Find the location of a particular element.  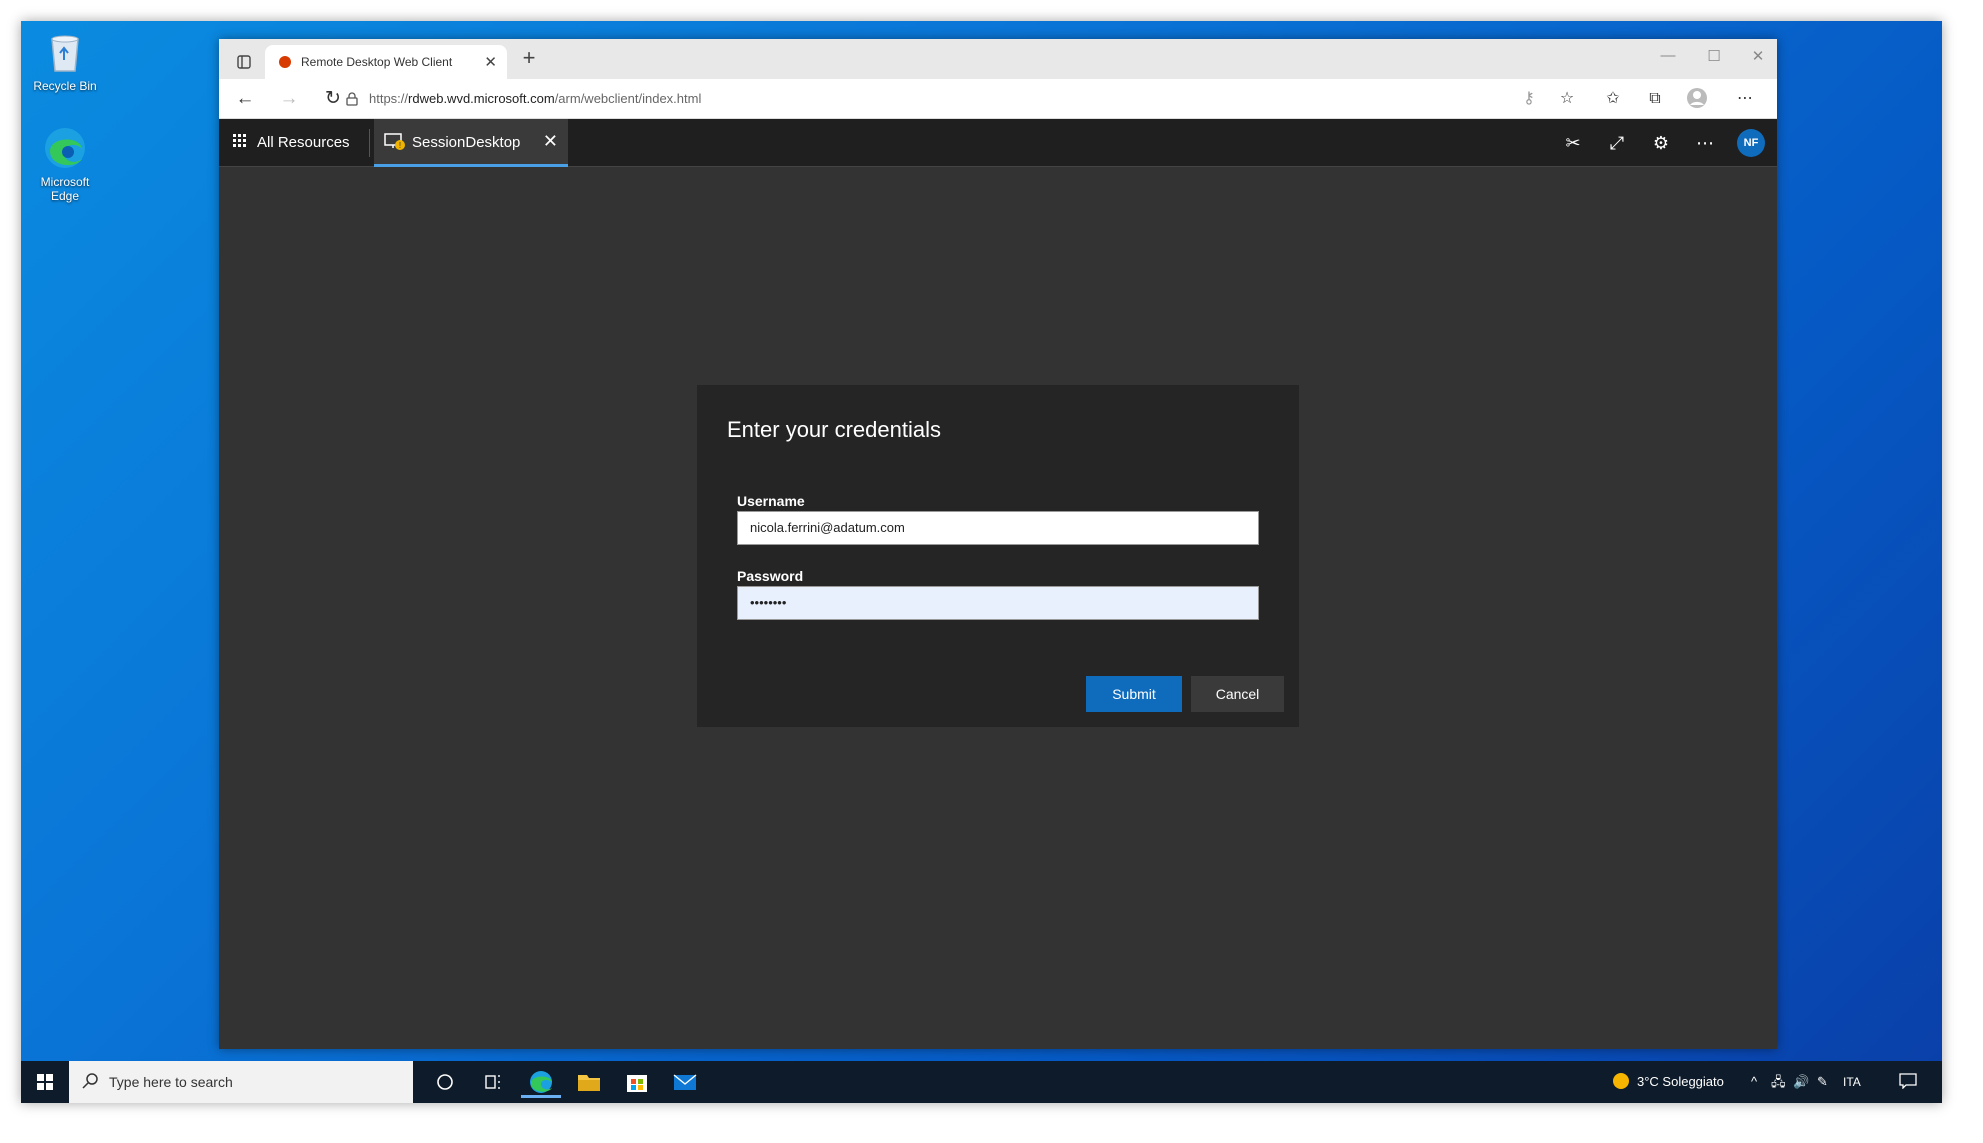

show-hidden-icons-icon: ^ is located at coordinates (1754, 1082).